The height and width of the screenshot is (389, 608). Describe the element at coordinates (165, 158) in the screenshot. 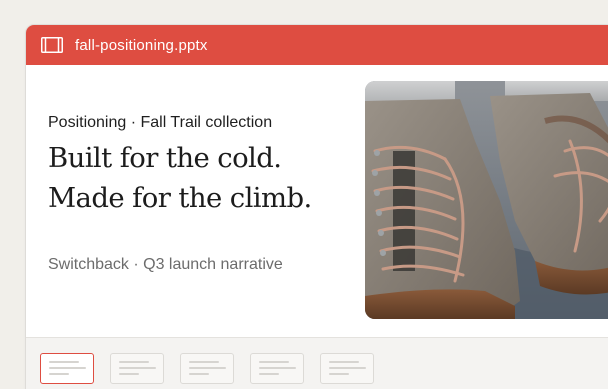

I see `headline-line-1: Built for the cold.` at that location.